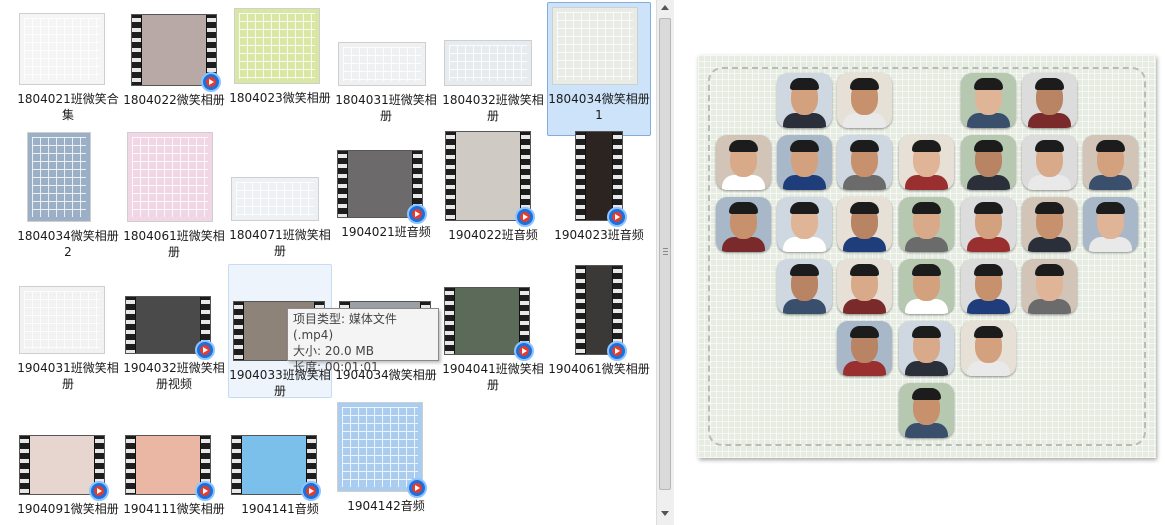  Describe the element at coordinates (174, 376) in the screenshot. I see `file-name: 1904032班微笑相册视频` at that location.